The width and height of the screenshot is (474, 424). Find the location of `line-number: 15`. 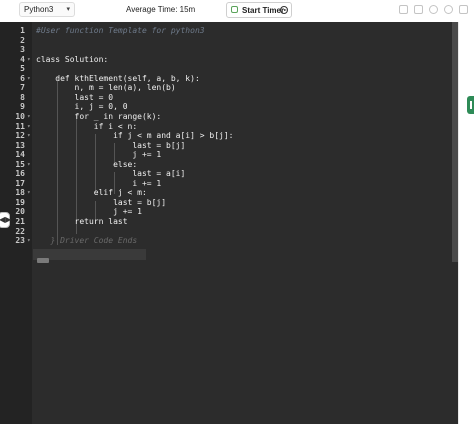

line-number: 15 is located at coordinates (20, 164).